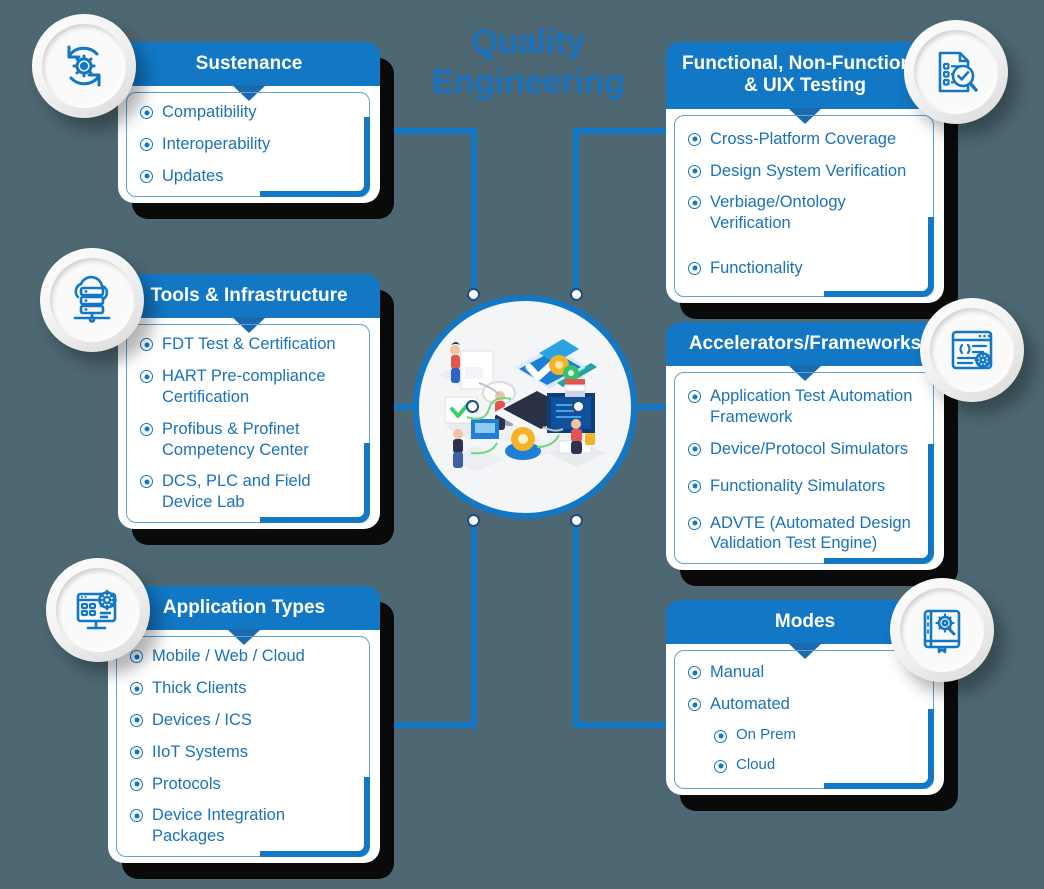  What do you see at coordinates (193, 175) in the screenshot?
I see `list-item-label: Updates` at bounding box center [193, 175].